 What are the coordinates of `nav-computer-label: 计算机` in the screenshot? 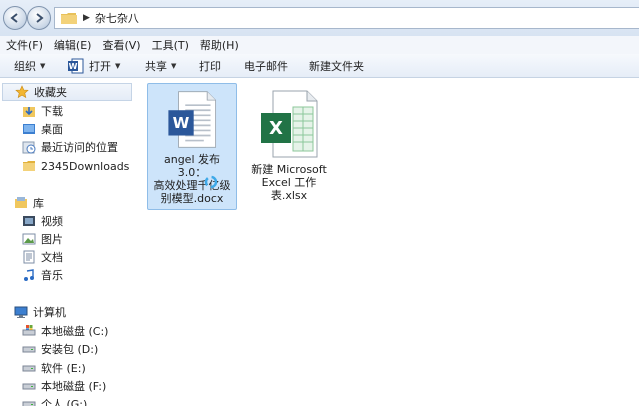 It's located at (49, 312).